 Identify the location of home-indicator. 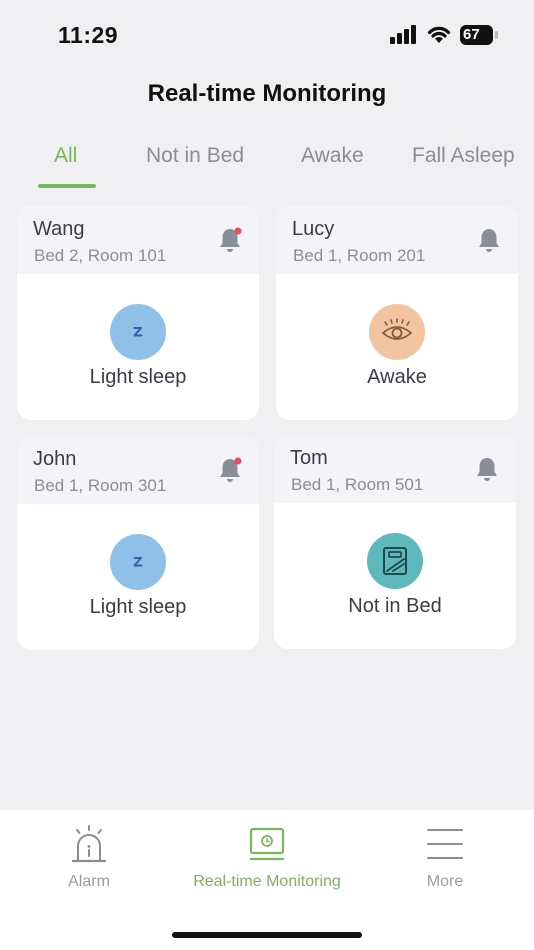
(267, 935).